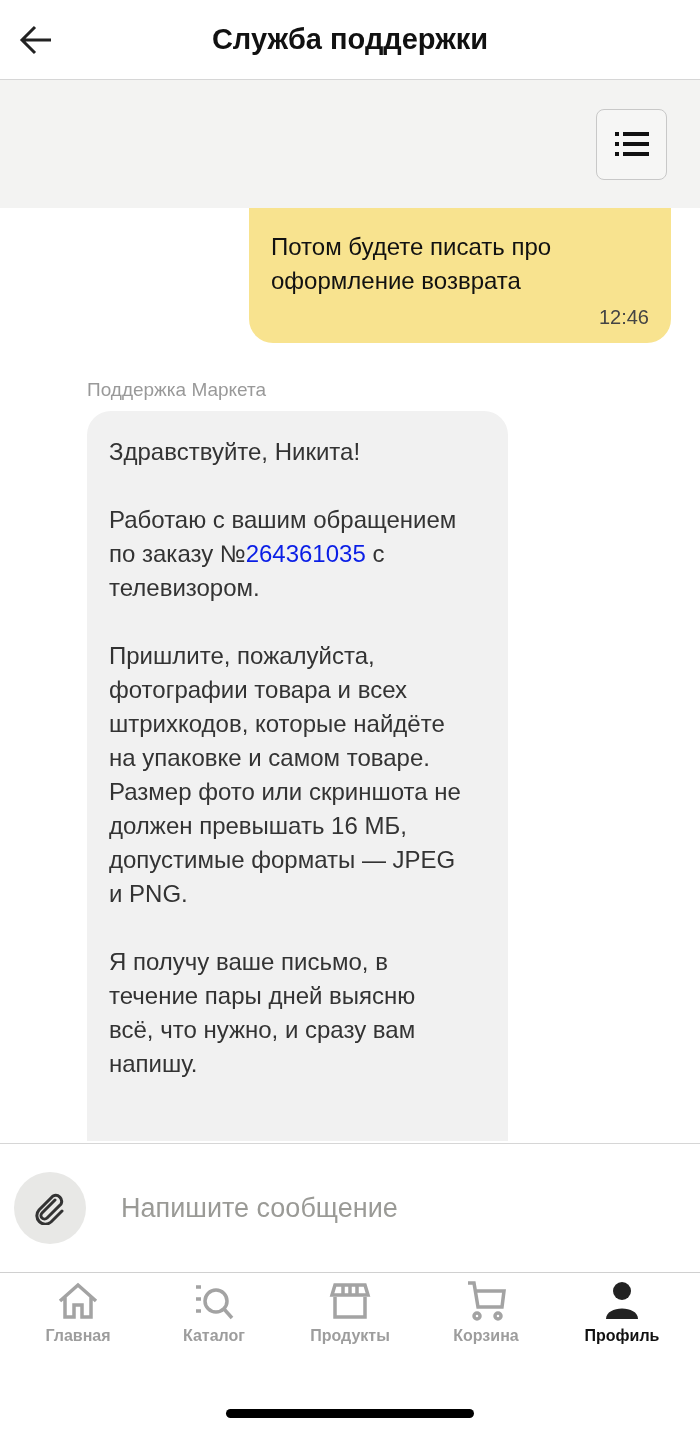 Image resolution: width=700 pixels, height=1431 pixels. What do you see at coordinates (263, 1013) in the screenshot?
I see `message-paragraph: Я получу ваше письмо, в течение пары дней выясню всё, что нужно, и сразу вам напишу.` at bounding box center [263, 1013].